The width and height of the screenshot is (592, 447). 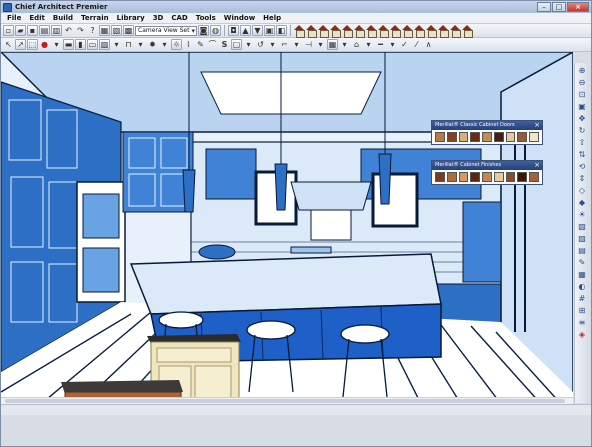 I want to click on rotate-icon: ↺, so click(x=260, y=44).